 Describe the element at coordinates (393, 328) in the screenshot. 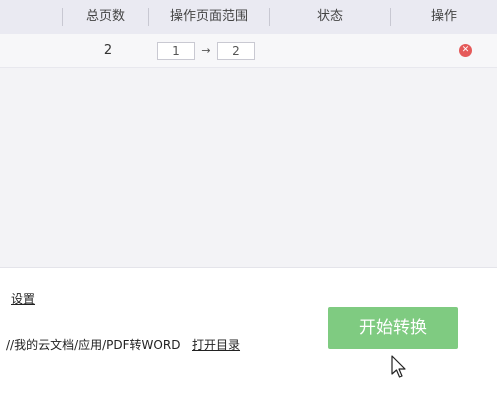

I see `start-convert-button: 开始转换` at that location.